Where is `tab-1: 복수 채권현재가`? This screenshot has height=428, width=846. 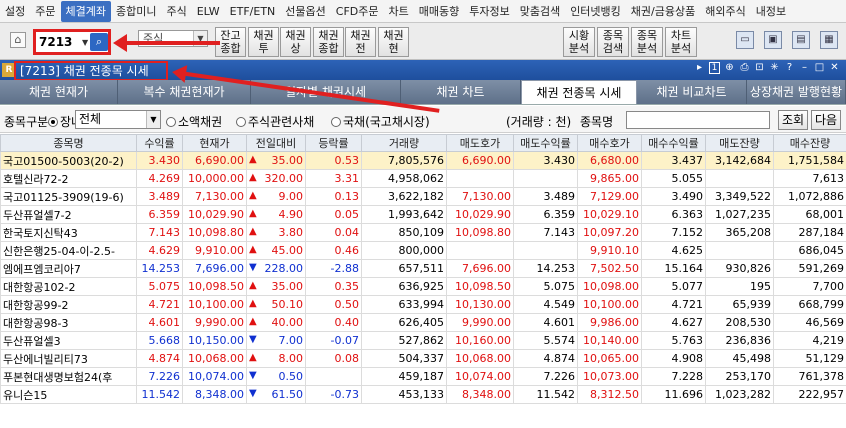 tab-1: 복수 채권현재가 is located at coordinates (184, 92).